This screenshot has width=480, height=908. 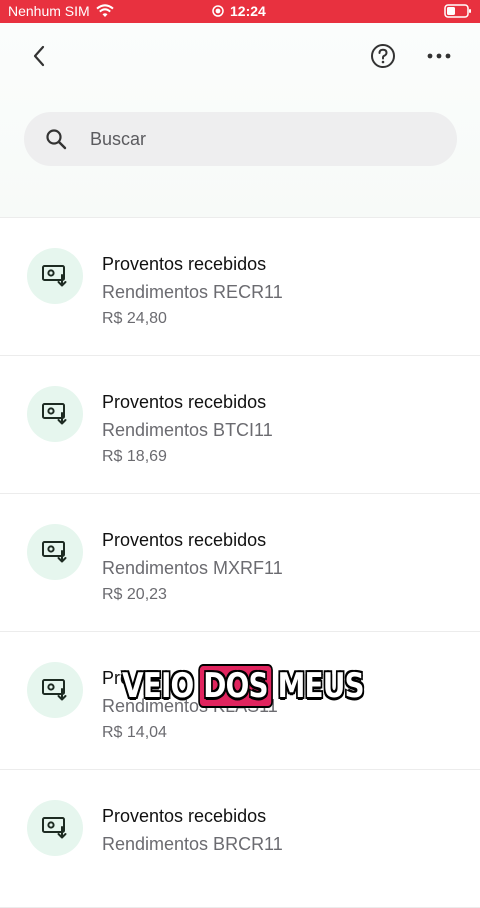 I want to click on item-amount: R$ 20,23, so click(x=134, y=594).